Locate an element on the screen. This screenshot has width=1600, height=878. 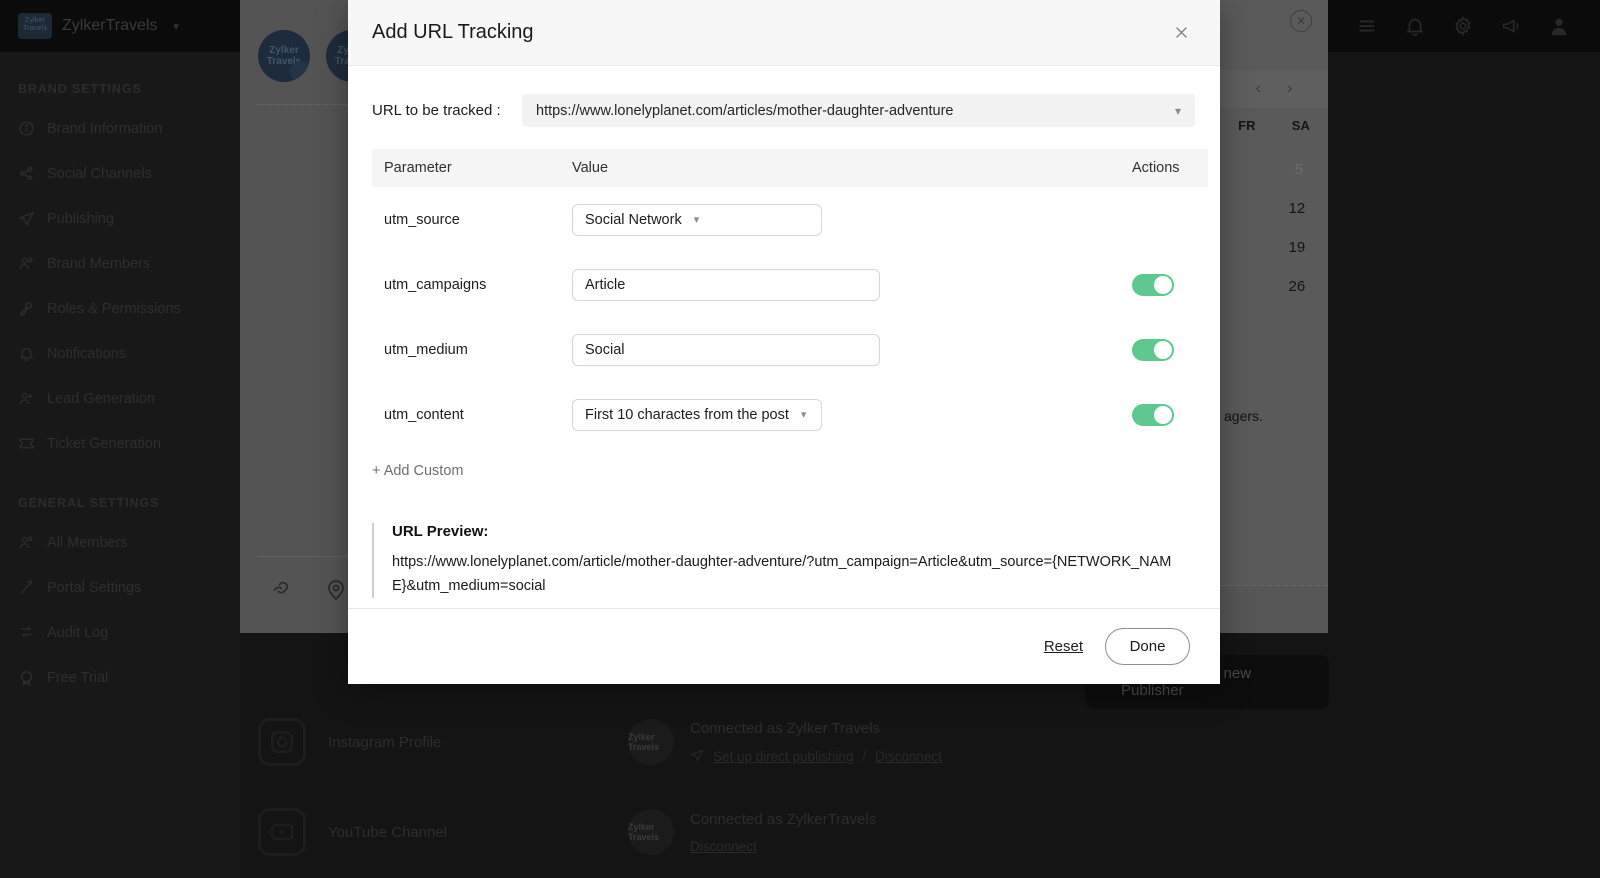
calendar-week-row: 12 is located at coordinates (1274, 208).